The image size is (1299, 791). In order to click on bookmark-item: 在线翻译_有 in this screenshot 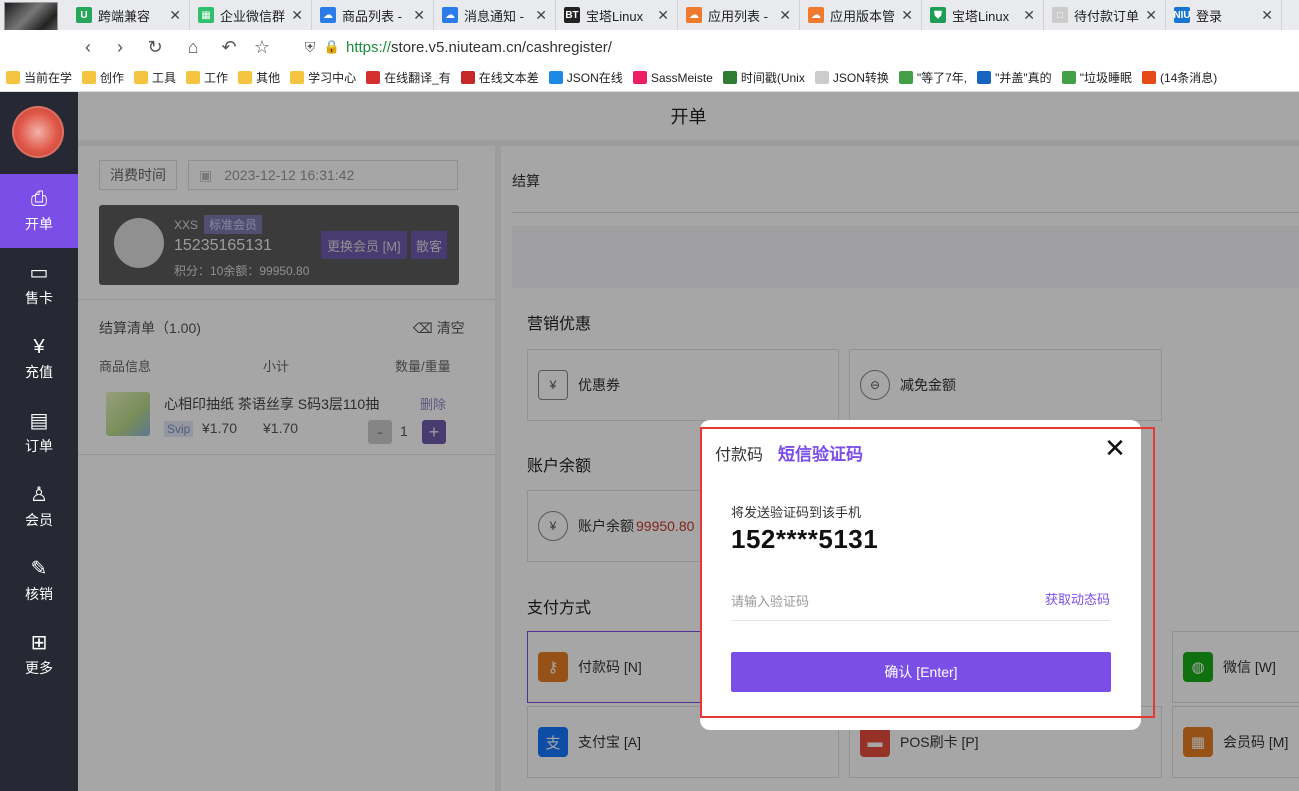, I will do `click(408, 77)`.